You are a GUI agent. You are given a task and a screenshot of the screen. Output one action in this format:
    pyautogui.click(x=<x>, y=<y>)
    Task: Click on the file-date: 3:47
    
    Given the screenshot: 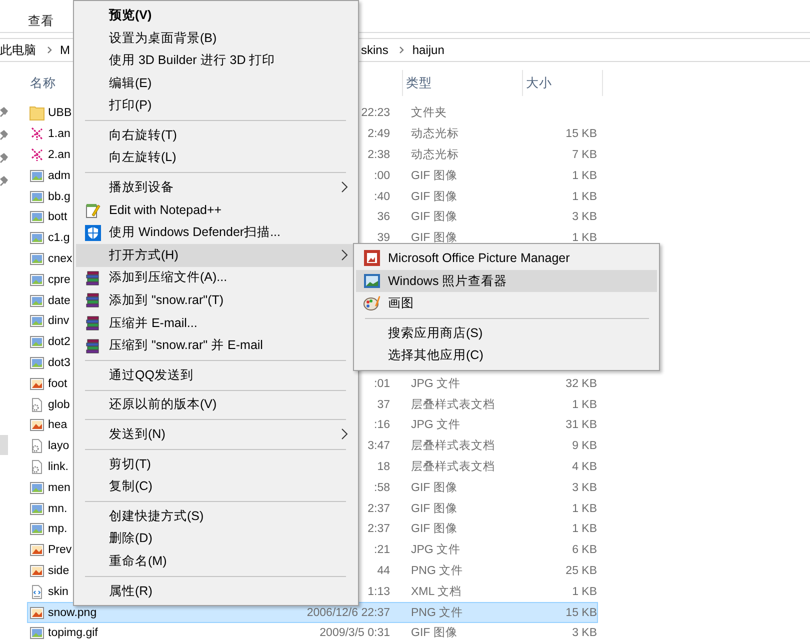 What is the action you would take?
    pyautogui.click(x=379, y=446)
    